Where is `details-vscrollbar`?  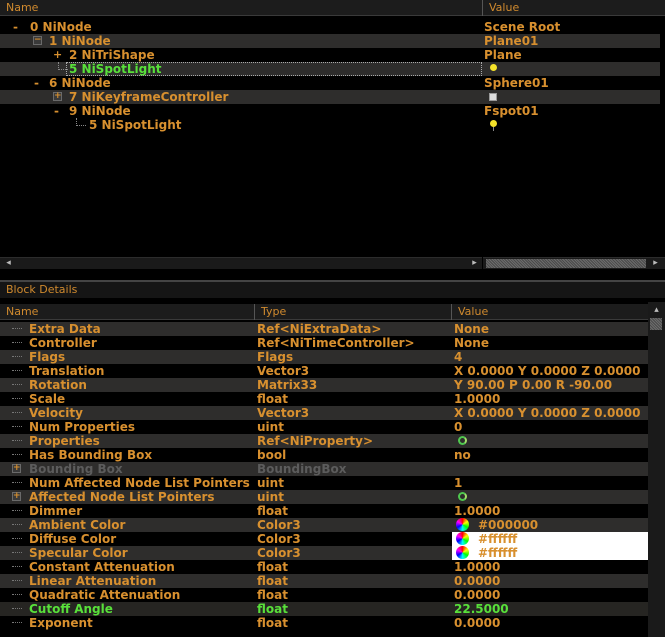
details-vscrollbar is located at coordinates (656, 469).